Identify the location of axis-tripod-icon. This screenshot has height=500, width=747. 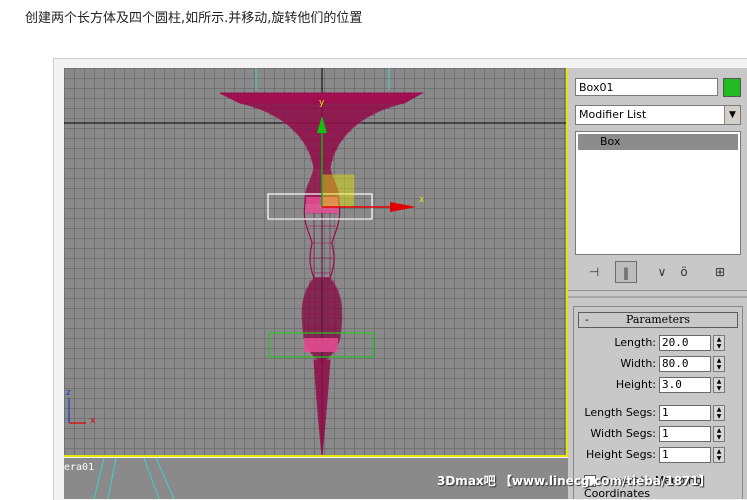
(77, 411).